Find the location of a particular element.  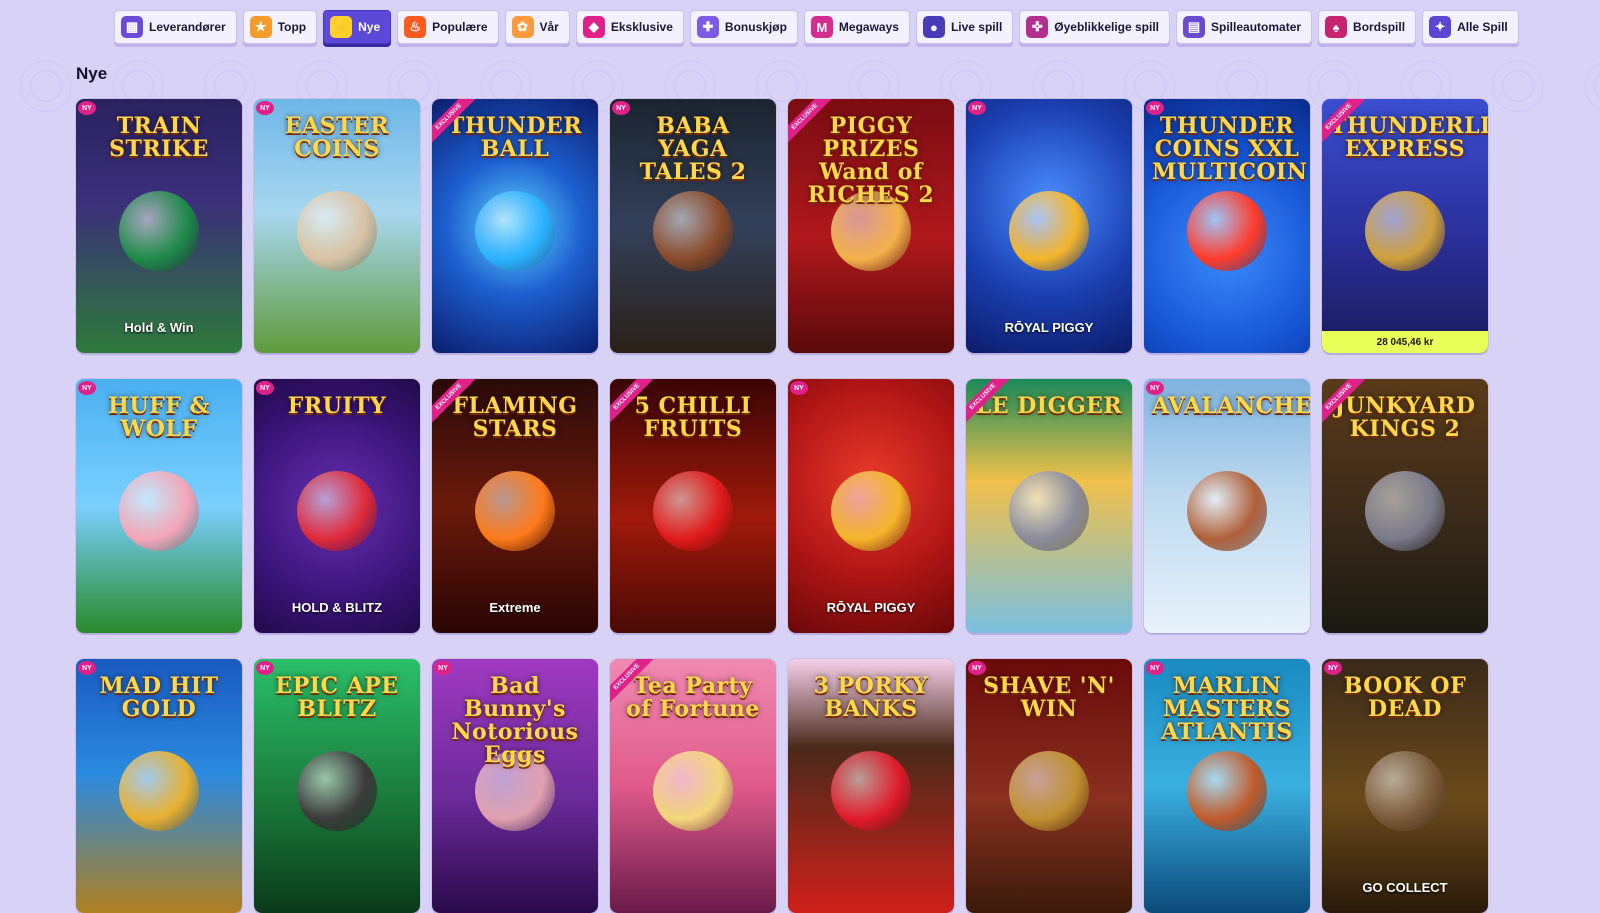

nav-item-label: Vår is located at coordinates (549, 27).